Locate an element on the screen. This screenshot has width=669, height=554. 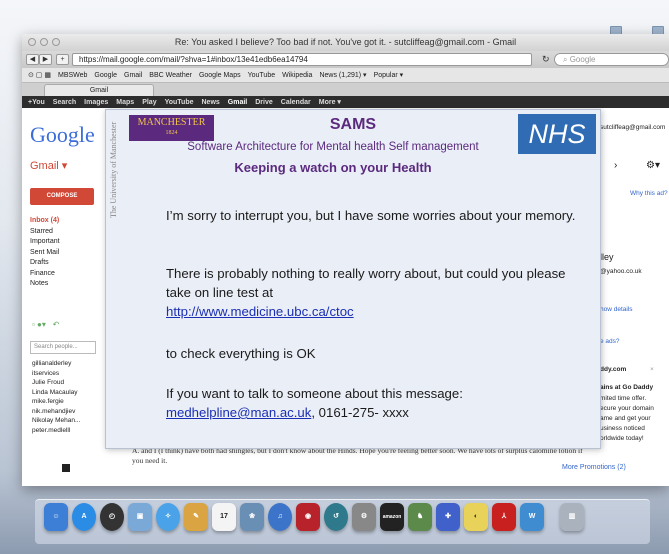
acrobat-icon: ⅄ is located at coordinates (504, 517).